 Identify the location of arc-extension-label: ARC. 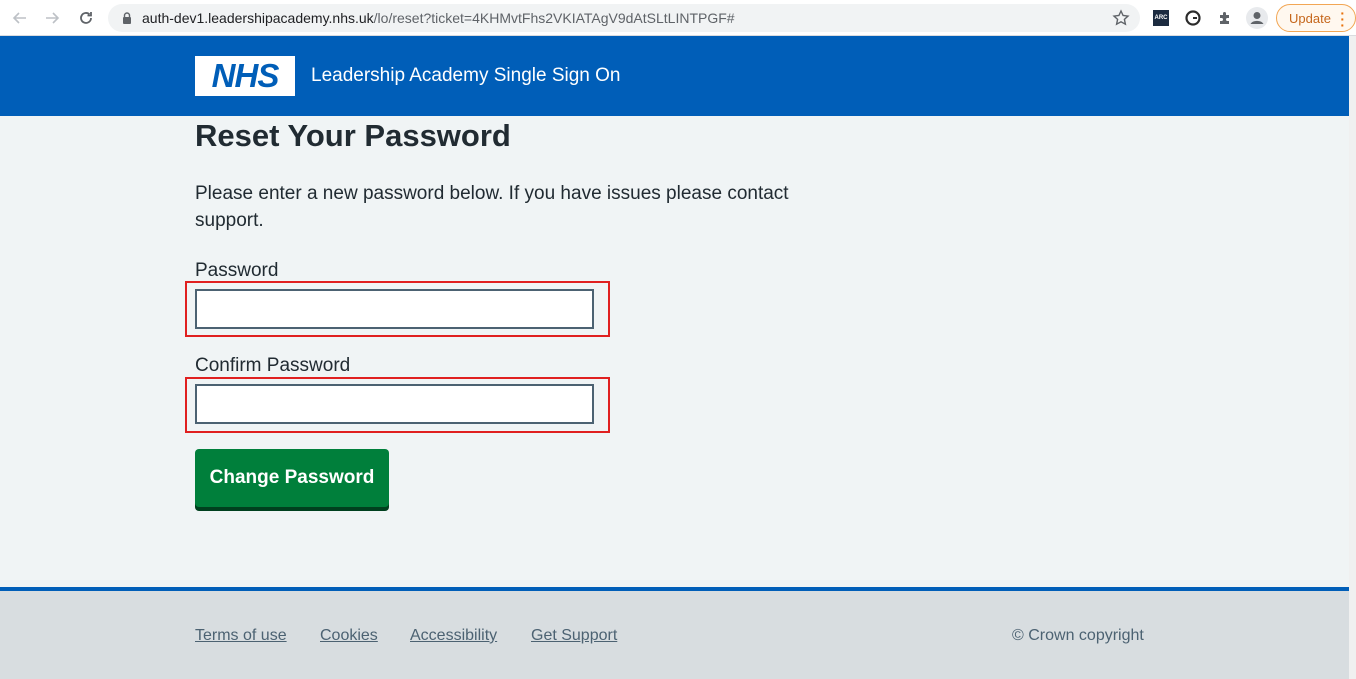
(1161, 18).